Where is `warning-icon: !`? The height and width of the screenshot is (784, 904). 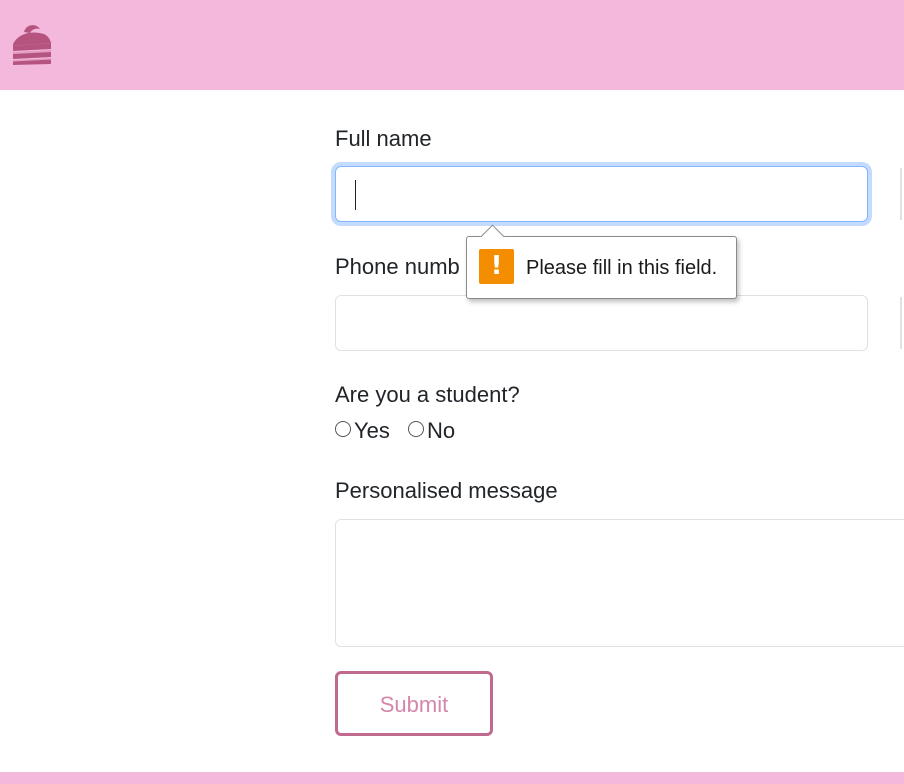 warning-icon: ! is located at coordinates (496, 266).